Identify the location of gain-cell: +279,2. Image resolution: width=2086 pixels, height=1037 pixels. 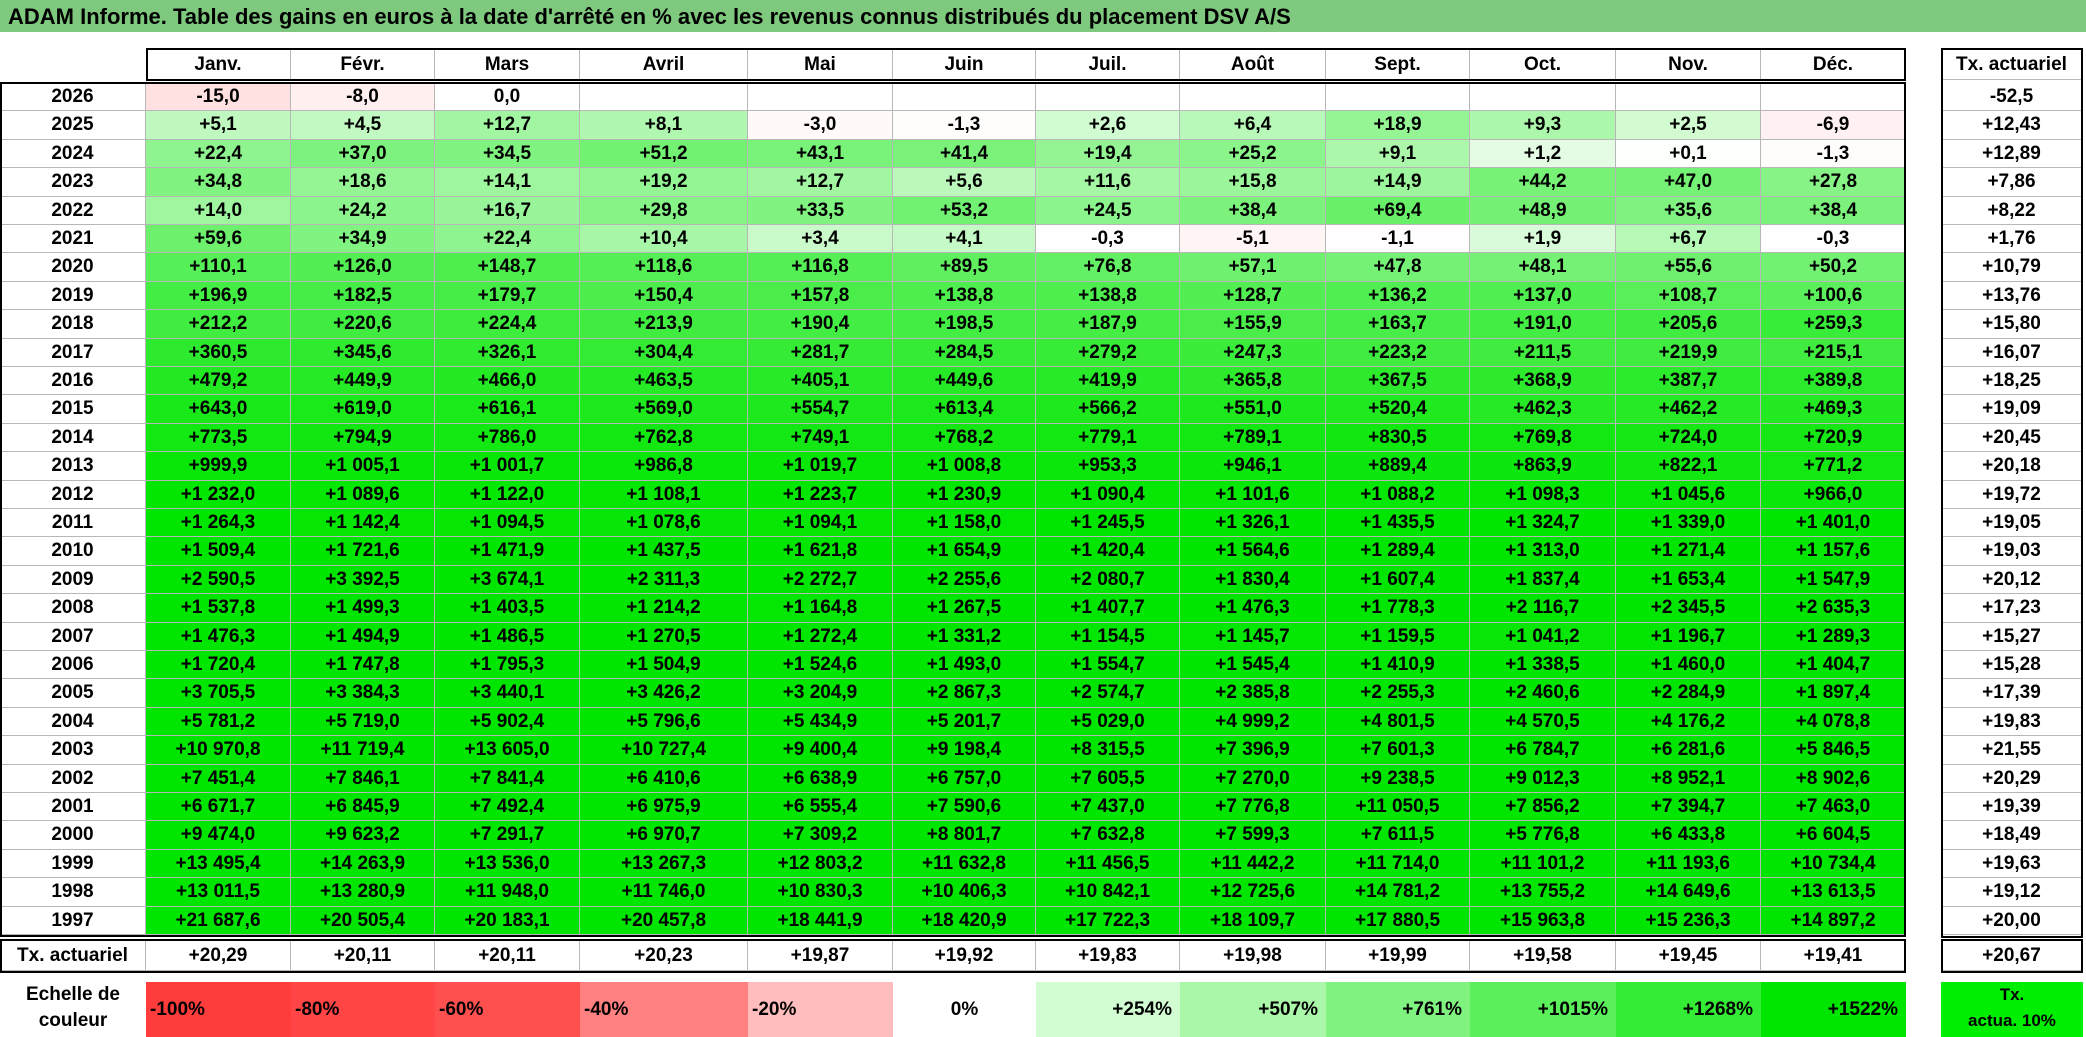
(1108, 352).